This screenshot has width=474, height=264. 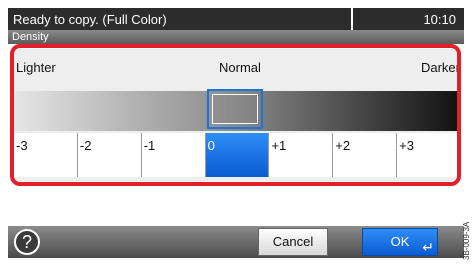 I want to click on step-label: +3, so click(x=406, y=145).